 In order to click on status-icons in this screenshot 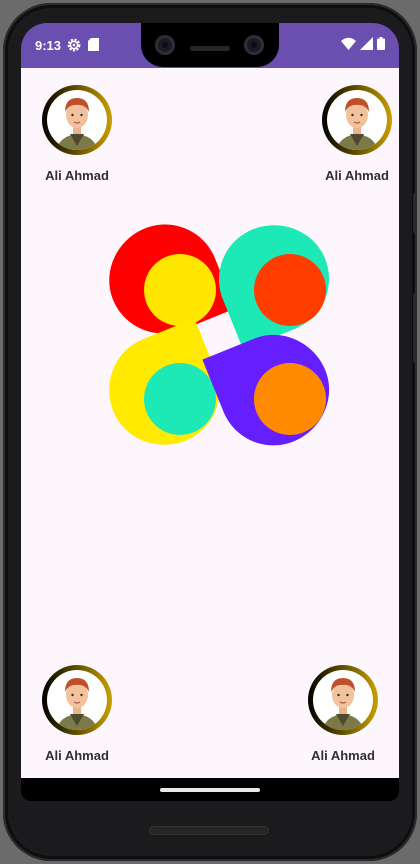, I will do `click(363, 46)`.